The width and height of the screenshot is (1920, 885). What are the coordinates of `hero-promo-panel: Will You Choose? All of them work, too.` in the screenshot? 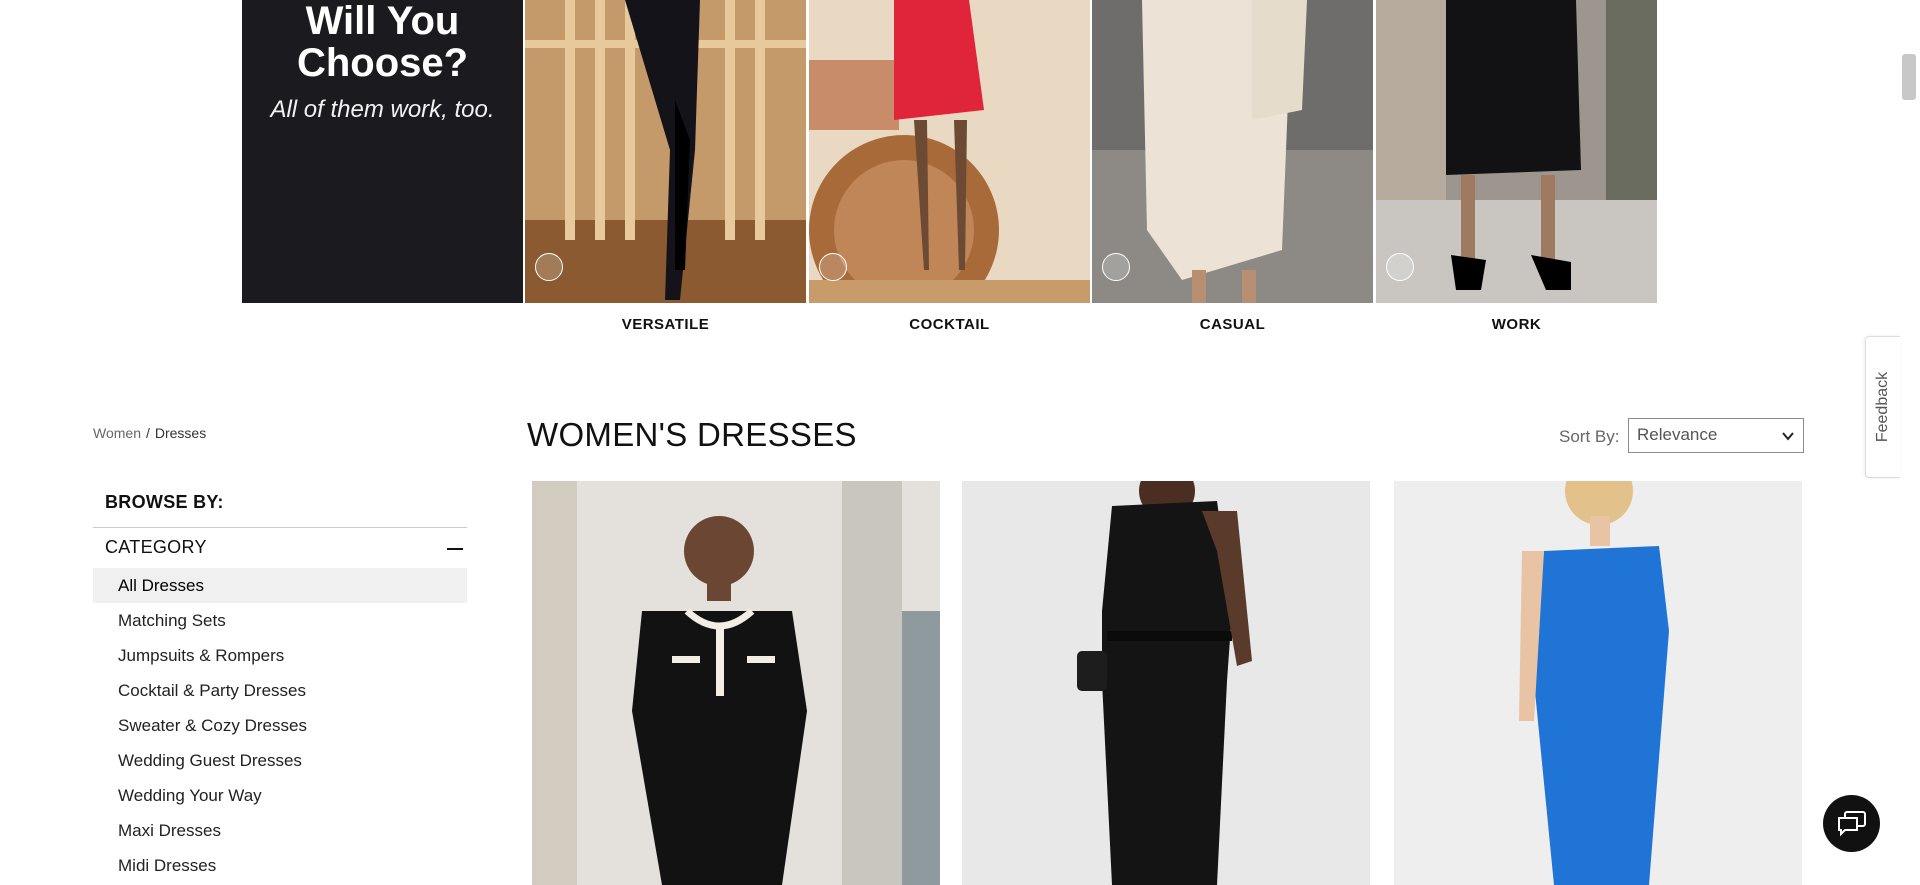 It's located at (382, 151).